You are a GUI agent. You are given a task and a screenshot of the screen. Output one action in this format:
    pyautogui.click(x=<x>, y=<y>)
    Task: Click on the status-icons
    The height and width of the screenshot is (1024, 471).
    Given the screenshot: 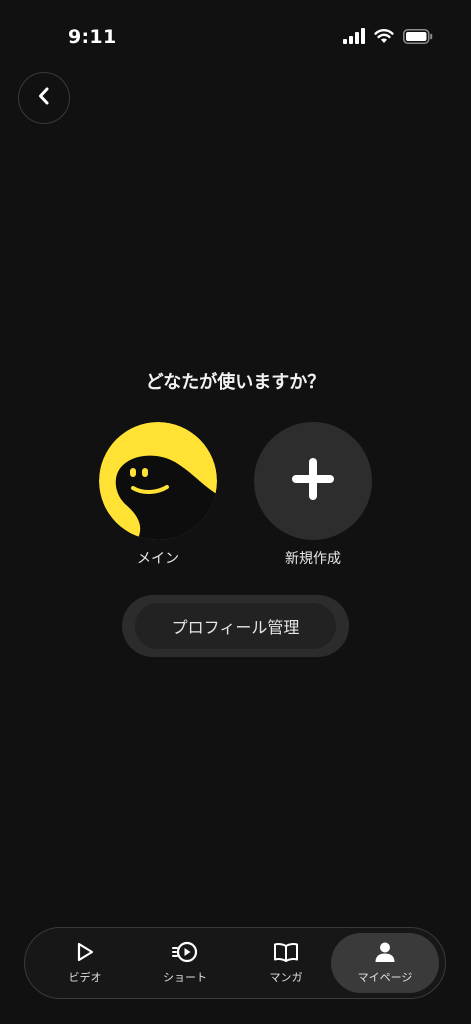 What is the action you would take?
    pyautogui.click(x=388, y=38)
    